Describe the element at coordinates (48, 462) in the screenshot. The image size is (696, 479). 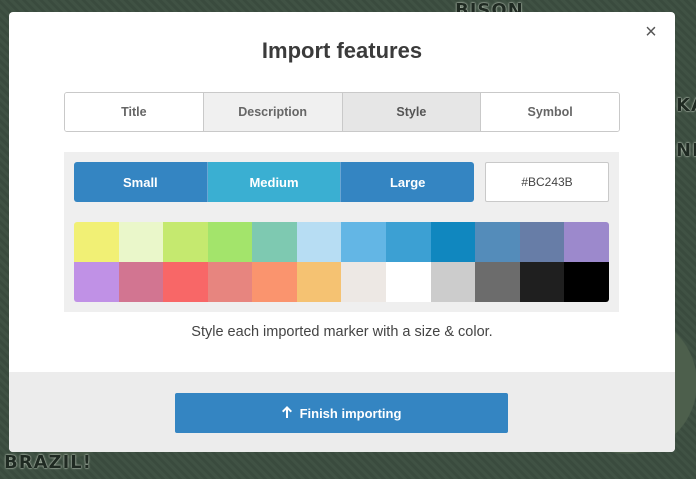
I see `map-label-brazil: BRAZIL!` at that location.